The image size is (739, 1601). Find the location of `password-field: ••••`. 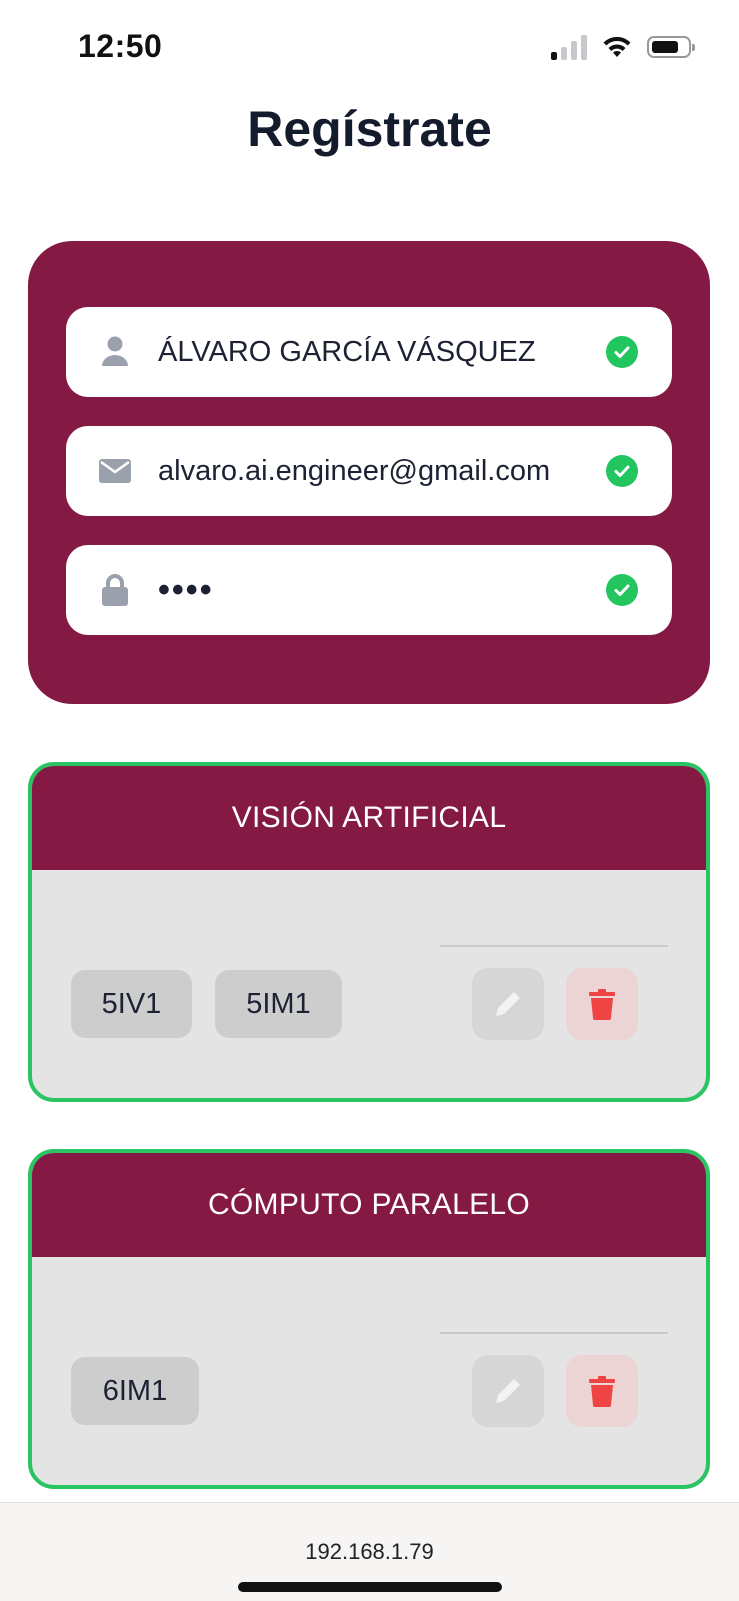

password-field: •••• is located at coordinates (369, 590).